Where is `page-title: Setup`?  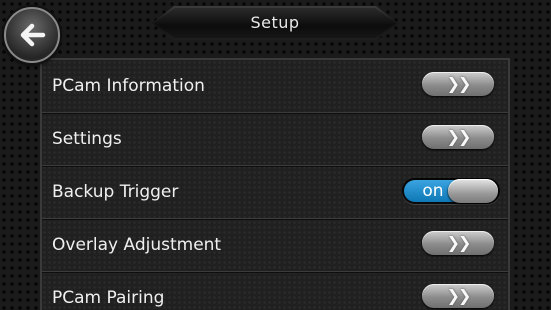
page-title: Setup is located at coordinates (275, 22).